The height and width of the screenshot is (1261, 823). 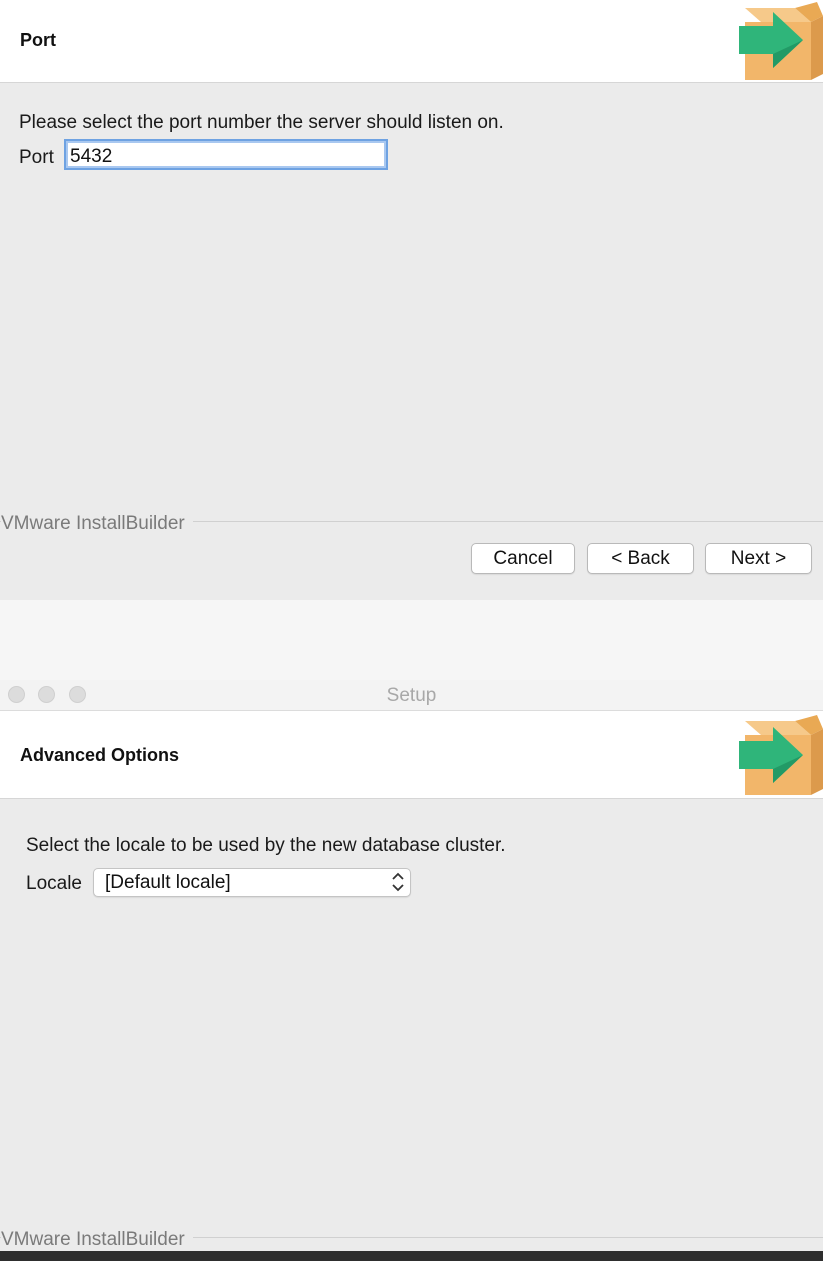 What do you see at coordinates (38, 40) in the screenshot?
I see `page-title: Port` at bounding box center [38, 40].